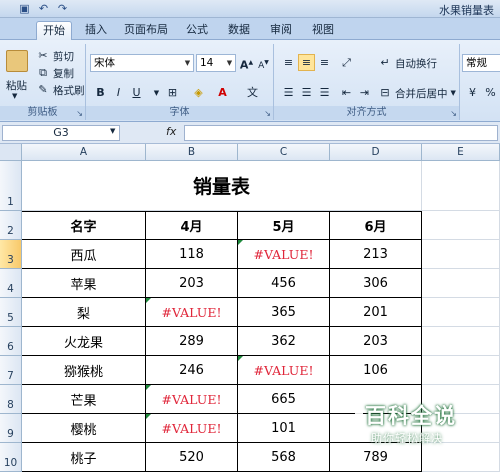 The height and width of the screenshot is (476, 500). What do you see at coordinates (216, 63) in the screenshot?
I see `font-size-combo: 14 ▼` at bounding box center [216, 63].